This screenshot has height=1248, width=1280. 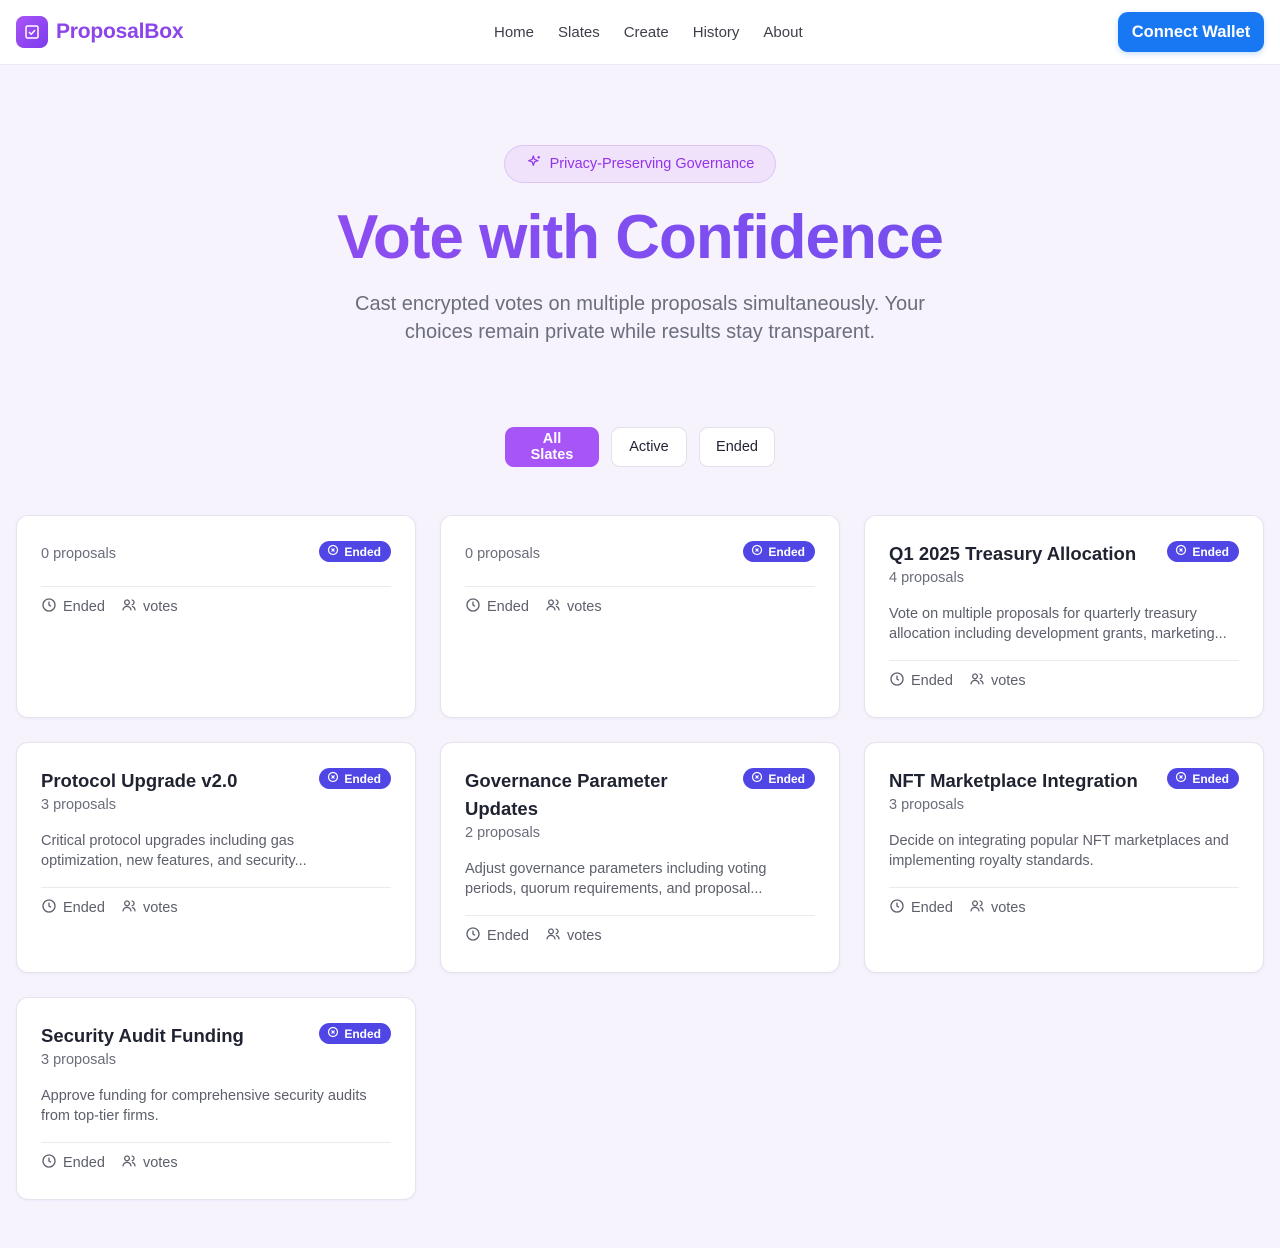 I want to click on nav-history: History, so click(x=716, y=32).